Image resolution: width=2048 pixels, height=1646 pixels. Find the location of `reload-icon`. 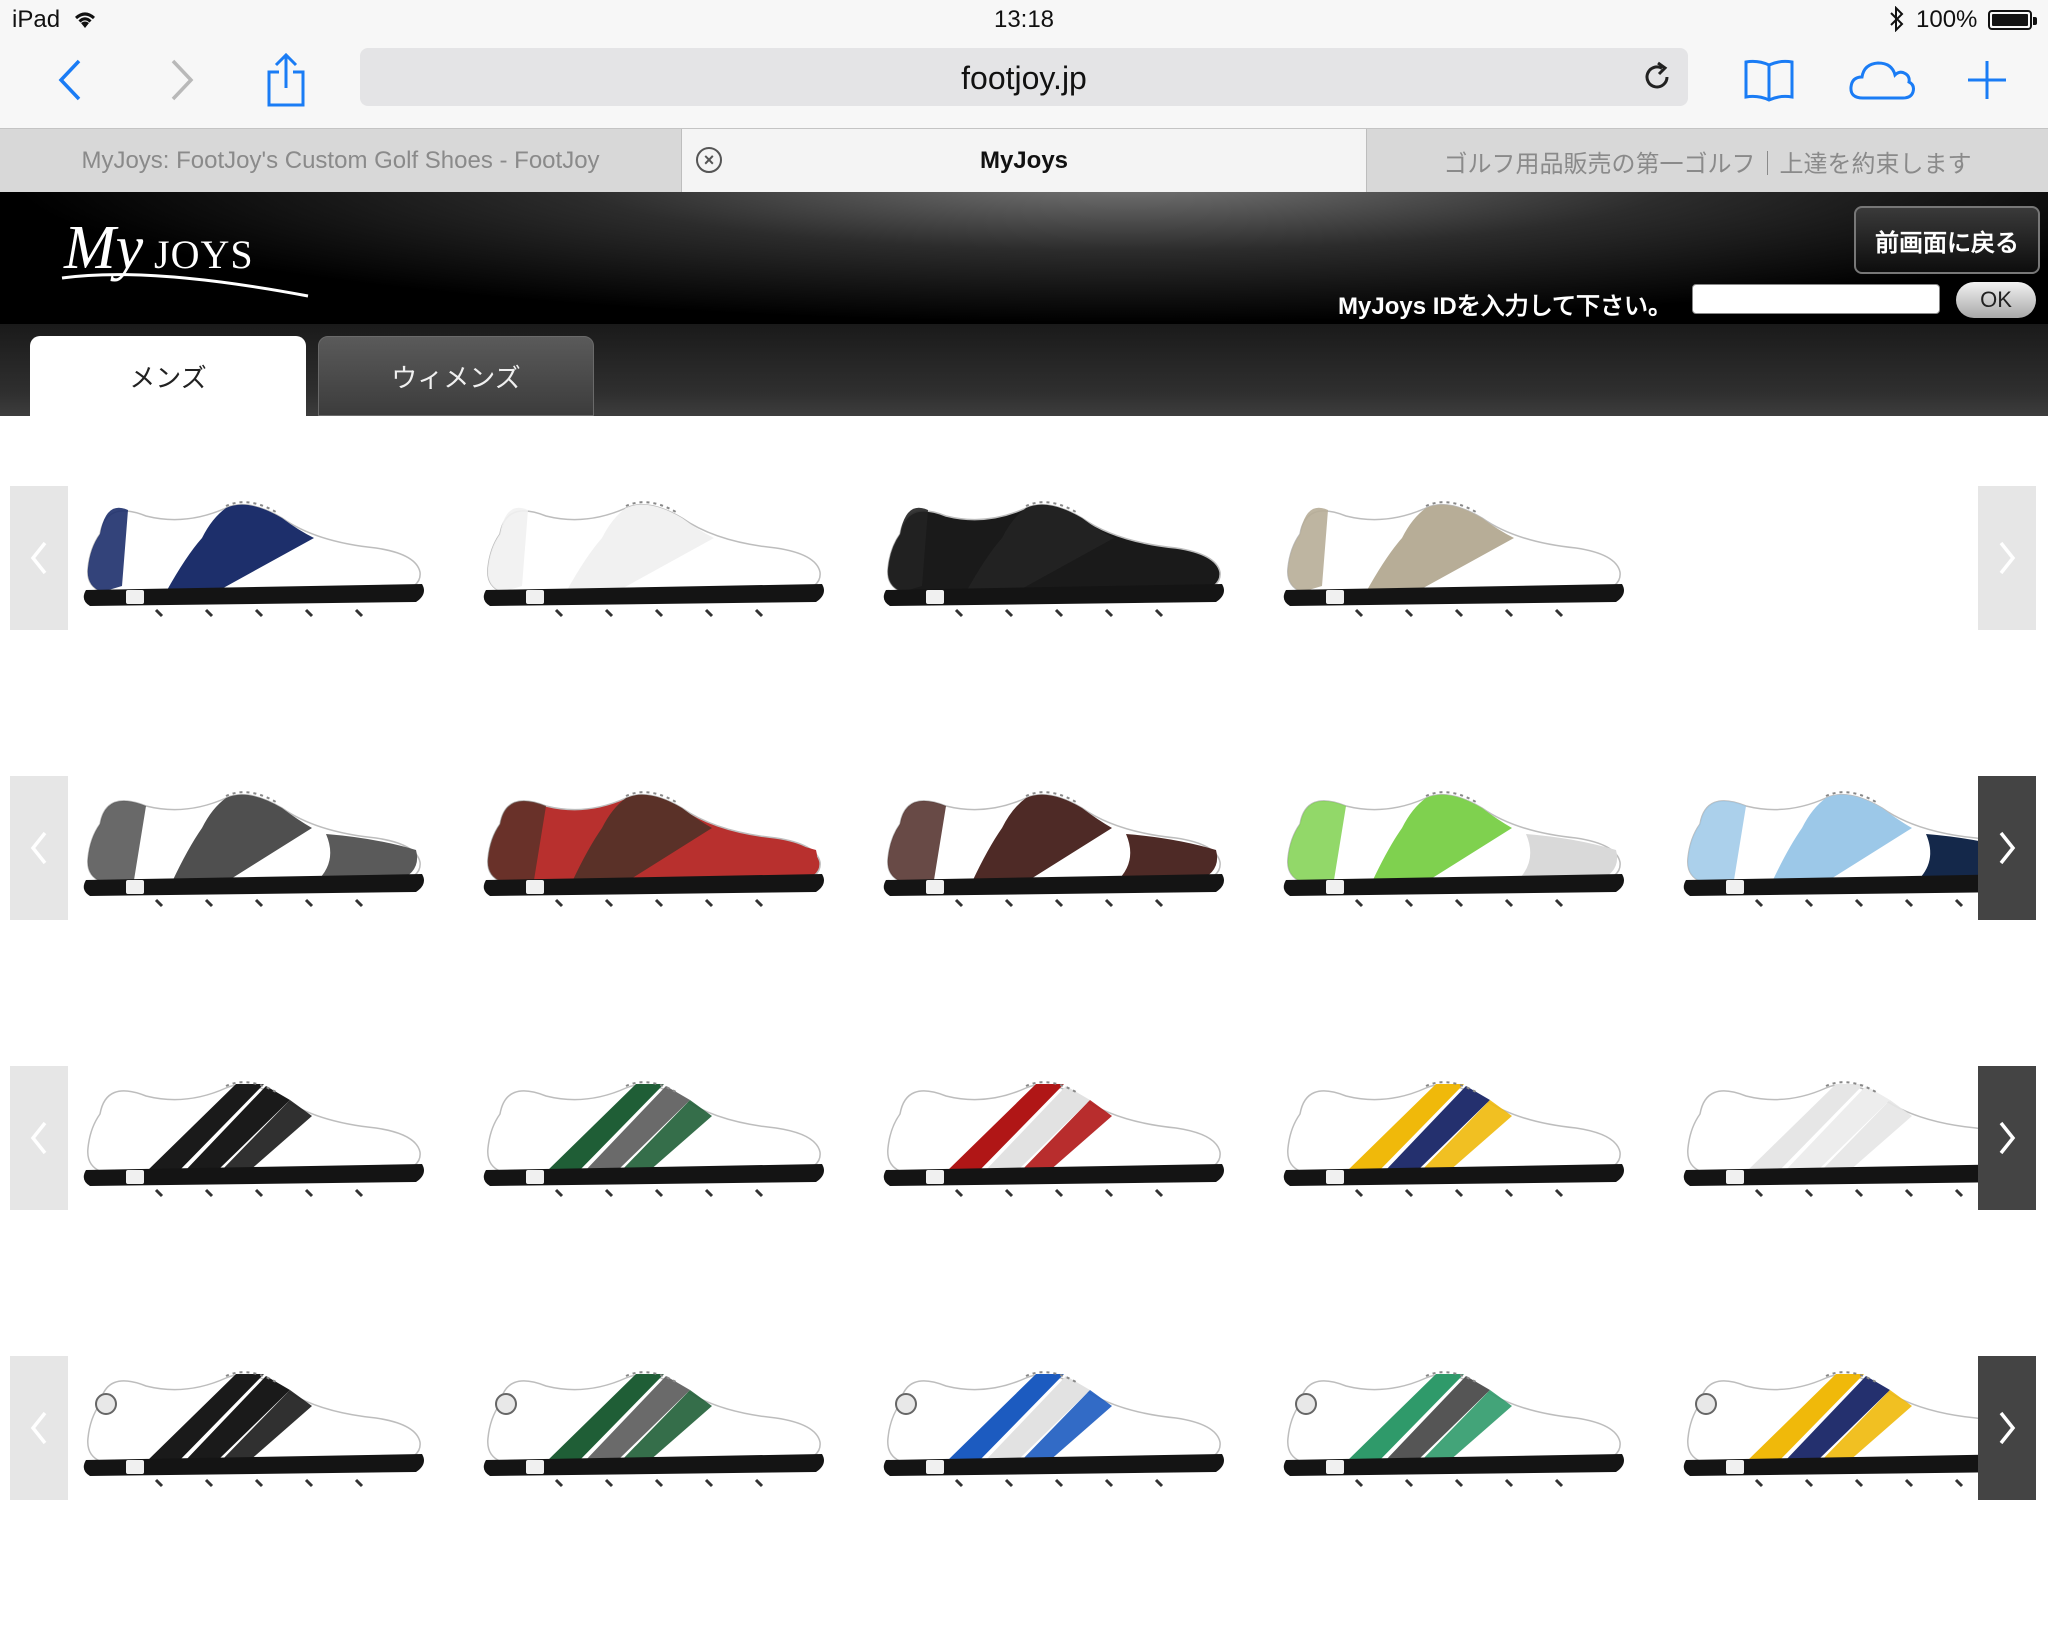

reload-icon is located at coordinates (1657, 79).